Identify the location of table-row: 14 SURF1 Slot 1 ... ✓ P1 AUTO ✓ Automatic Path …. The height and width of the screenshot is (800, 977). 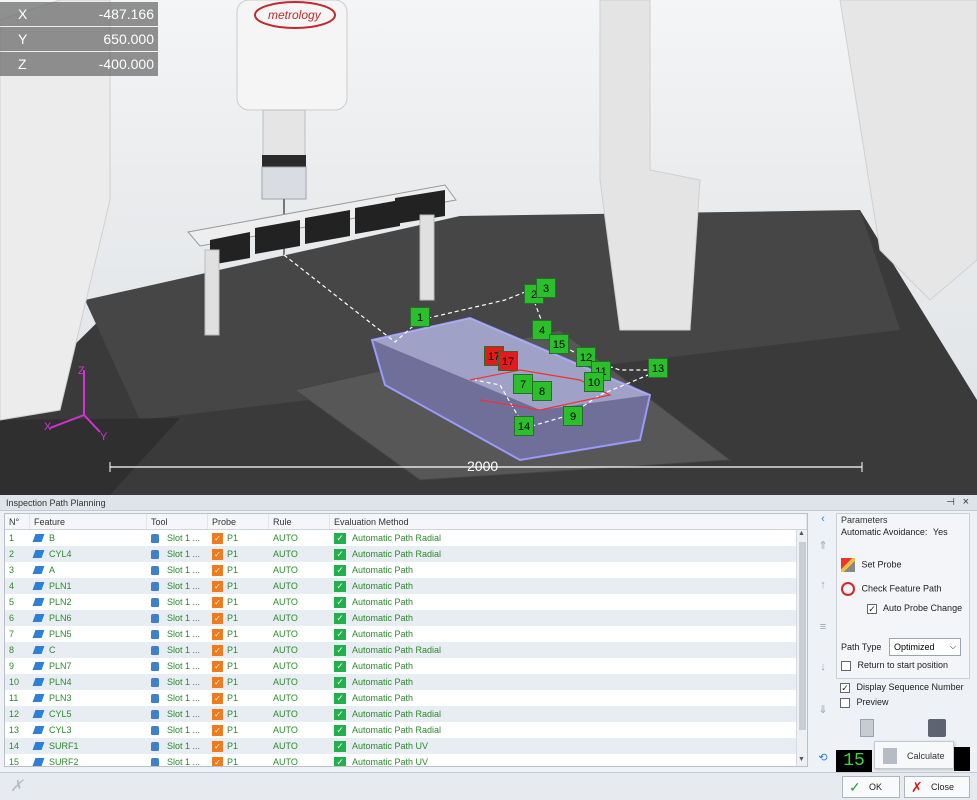
(406, 746).